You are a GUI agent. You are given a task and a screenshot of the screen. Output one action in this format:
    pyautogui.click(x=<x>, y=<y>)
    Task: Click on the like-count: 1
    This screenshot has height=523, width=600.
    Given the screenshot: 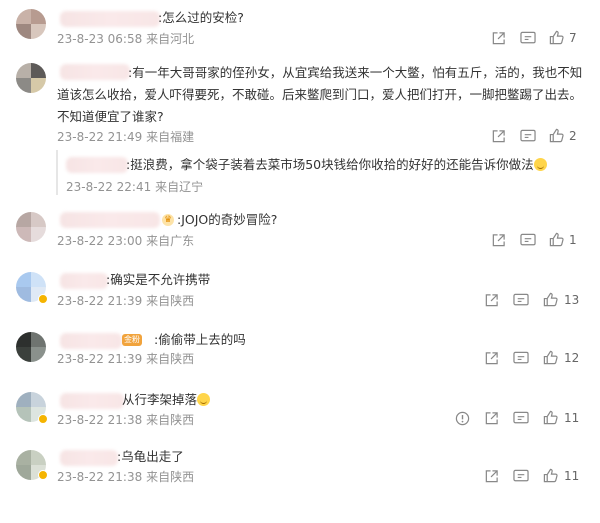 What is the action you would take?
    pyautogui.click(x=573, y=240)
    